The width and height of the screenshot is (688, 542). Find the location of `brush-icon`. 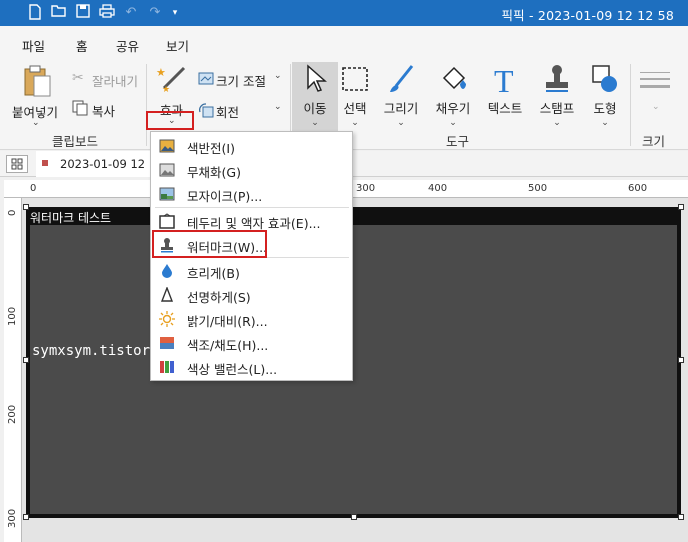

brush-icon is located at coordinates (401, 79).